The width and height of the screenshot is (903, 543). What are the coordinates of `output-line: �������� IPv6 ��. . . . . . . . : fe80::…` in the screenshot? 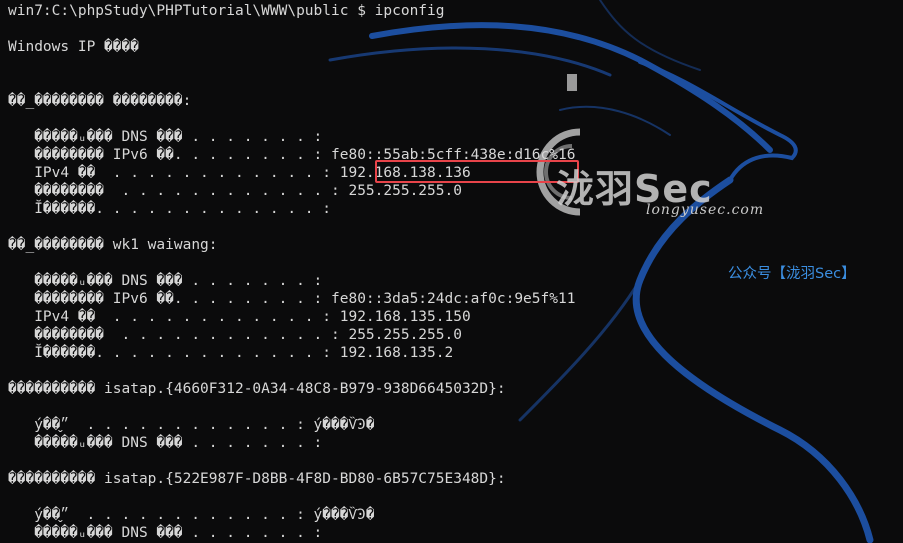 It's located at (292, 299).